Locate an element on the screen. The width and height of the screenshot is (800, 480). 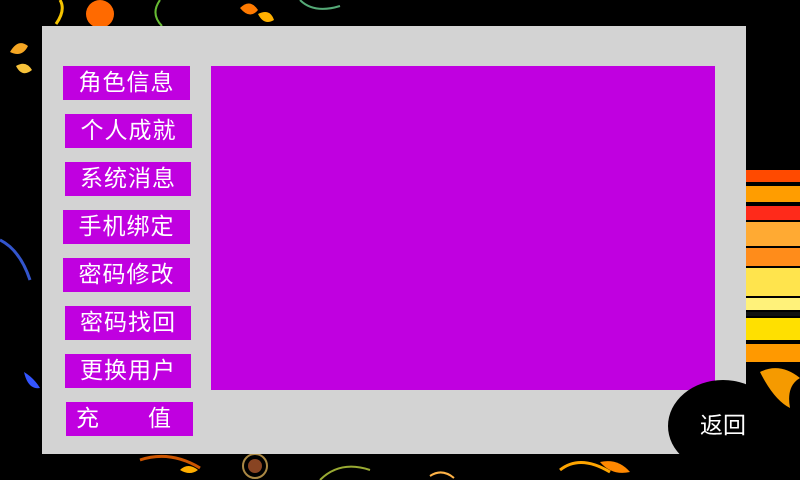
back-button: 返回 is located at coordinates (723, 426).